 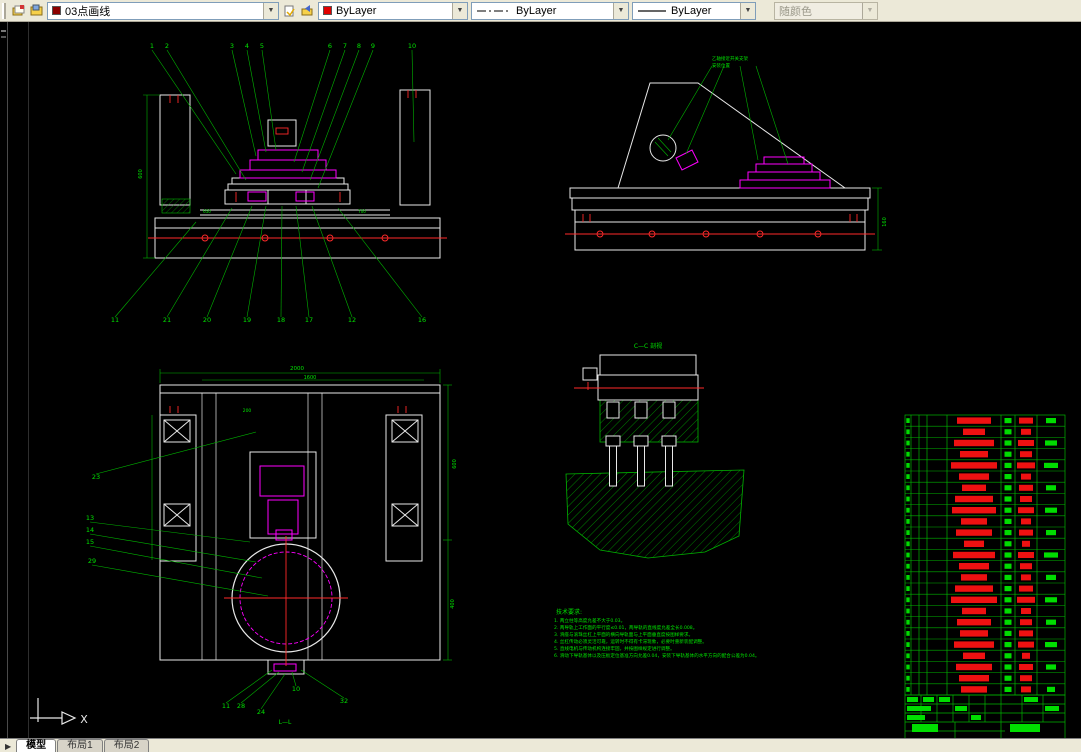 I want to click on layer-properties-manager-icon, so click(x=18, y=10).